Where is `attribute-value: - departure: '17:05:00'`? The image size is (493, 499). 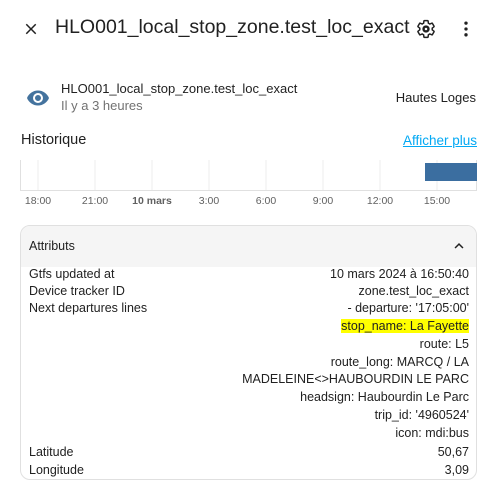
attribute-value: - departure: '17:05:00' is located at coordinates (408, 308).